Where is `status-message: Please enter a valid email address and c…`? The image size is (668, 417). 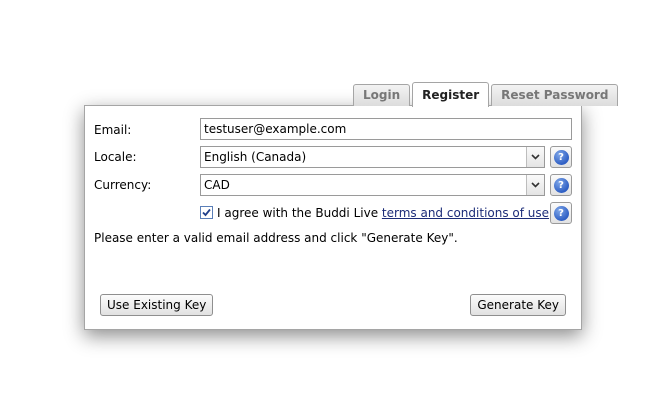
status-message: Please enter a valid email address and c… is located at coordinates (276, 238).